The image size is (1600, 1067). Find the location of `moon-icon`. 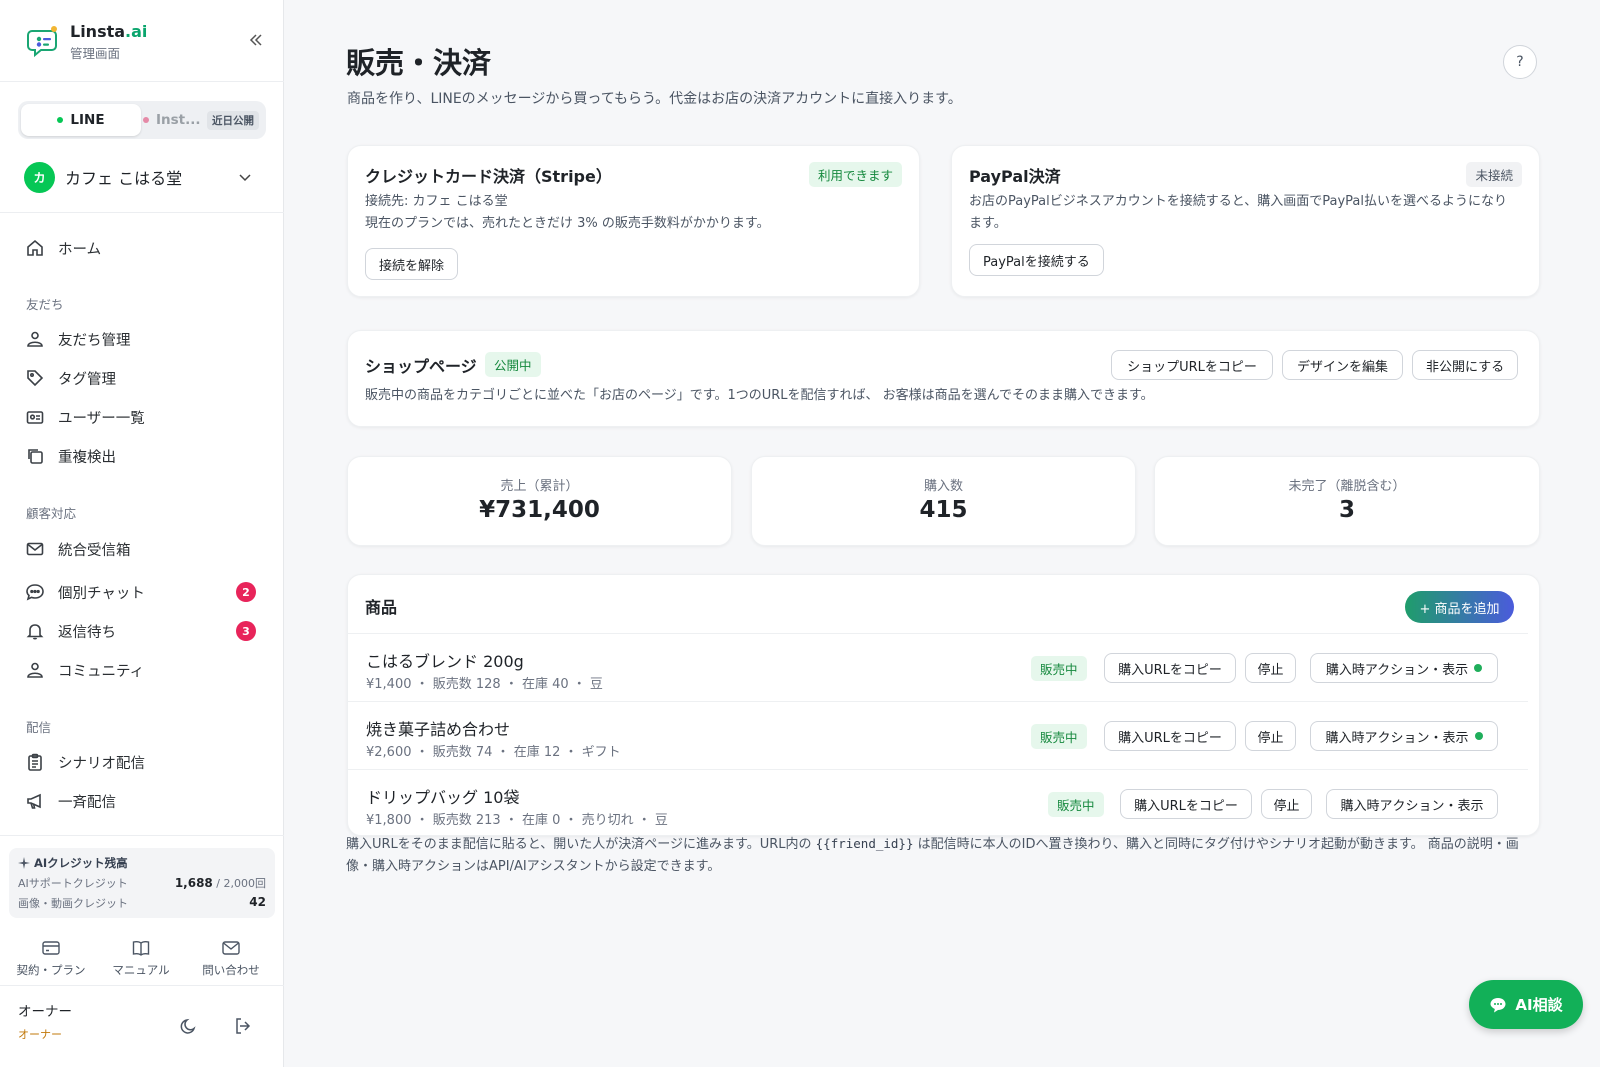

moon-icon is located at coordinates (188, 1026).